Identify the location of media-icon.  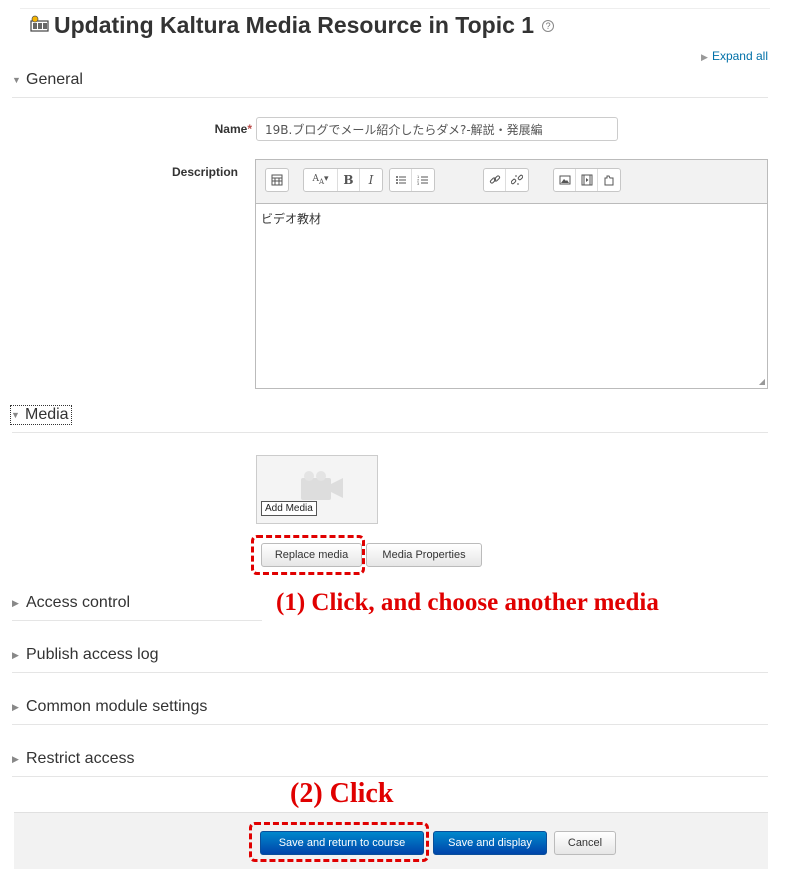
(587, 180).